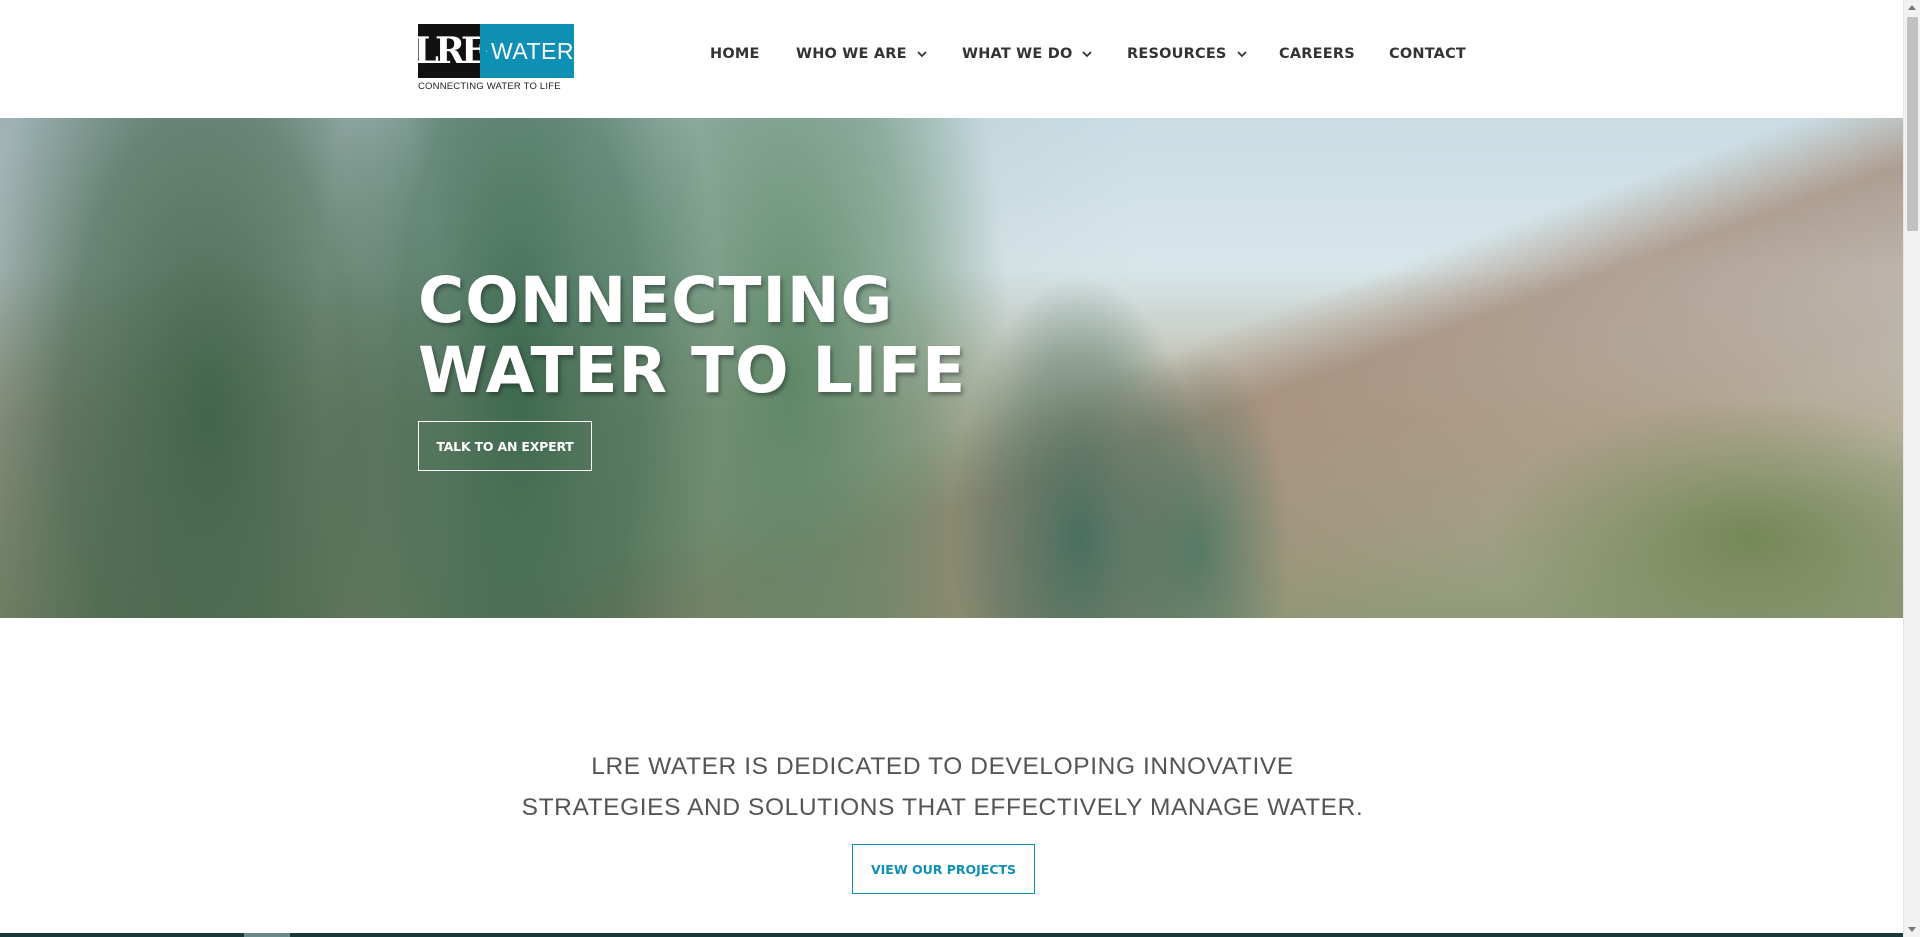 Image resolution: width=1920 pixels, height=937 pixels. What do you see at coordinates (692, 370) in the screenshot?
I see `hero-title-line-2: WATER TO LIFE` at bounding box center [692, 370].